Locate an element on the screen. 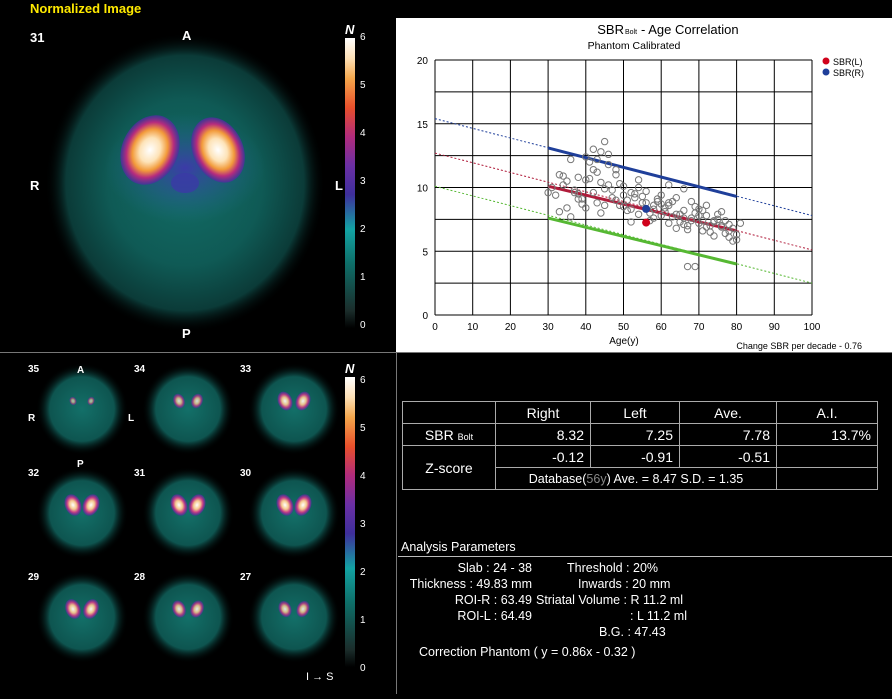 The width and height of the screenshot is (892, 699). thumbnail-slice-number: 28 is located at coordinates (140, 577).